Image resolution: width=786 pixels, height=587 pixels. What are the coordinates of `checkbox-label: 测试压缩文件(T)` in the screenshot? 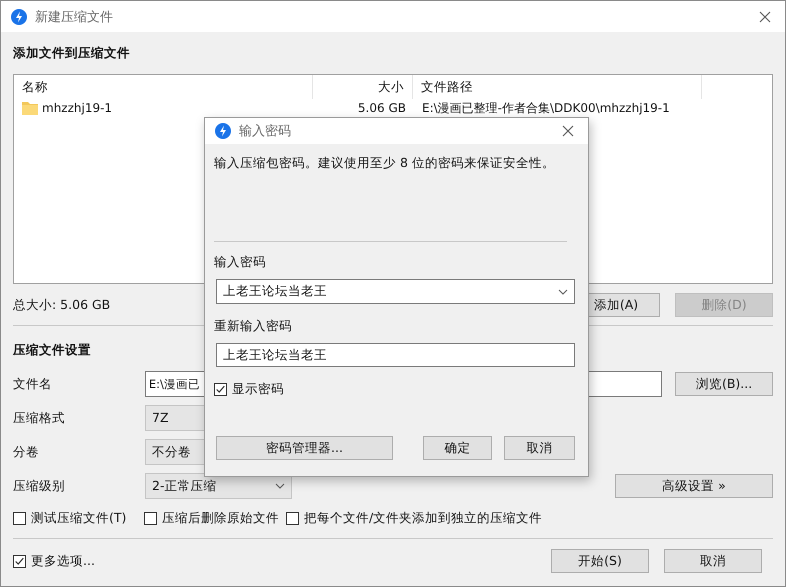 It's located at (78, 518).